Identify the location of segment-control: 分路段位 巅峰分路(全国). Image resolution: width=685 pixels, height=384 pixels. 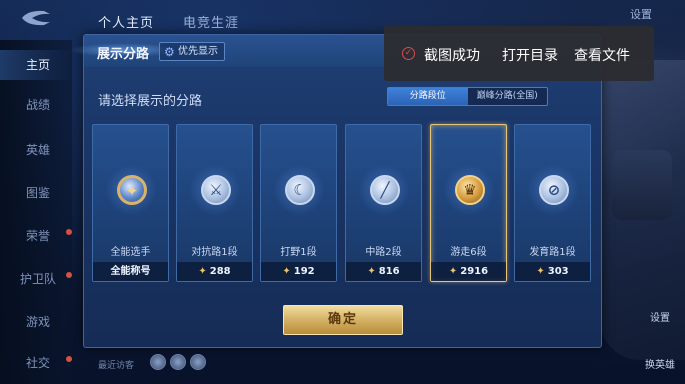
(467, 96).